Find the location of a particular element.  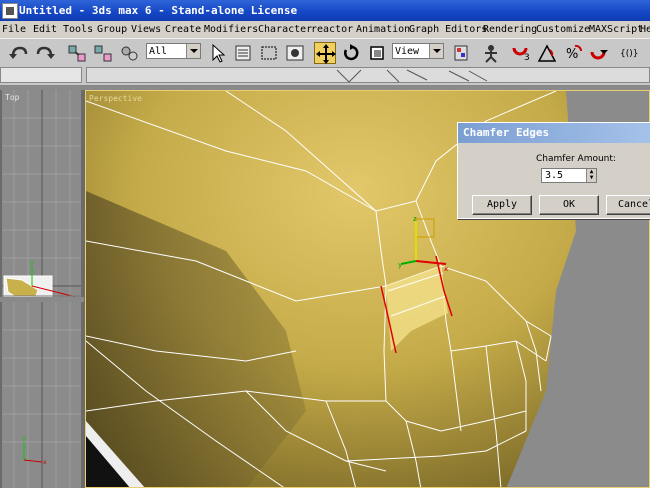

menu-tools: Tools is located at coordinates (78, 29).